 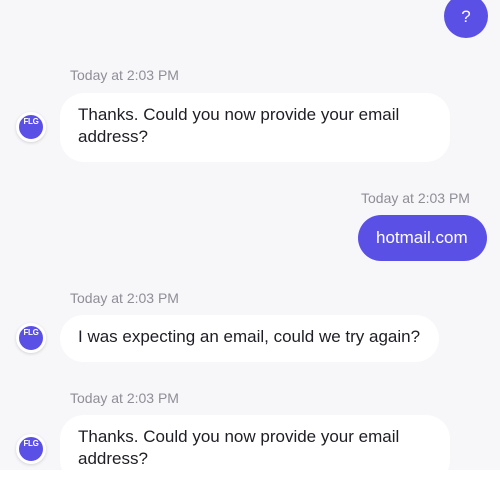 I want to click on message-text: hotmail.com, so click(x=422, y=237).